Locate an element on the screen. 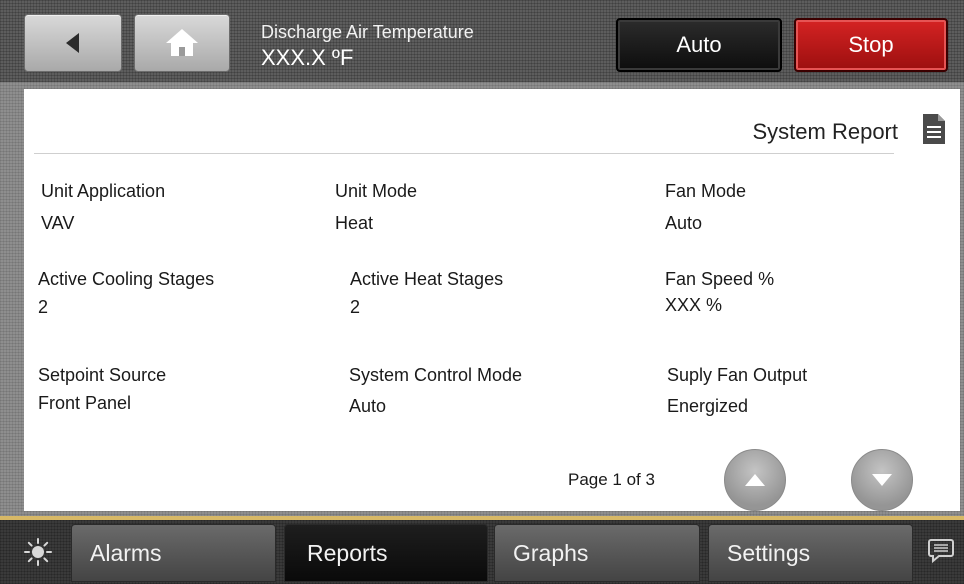  page-up-button is located at coordinates (755, 480).